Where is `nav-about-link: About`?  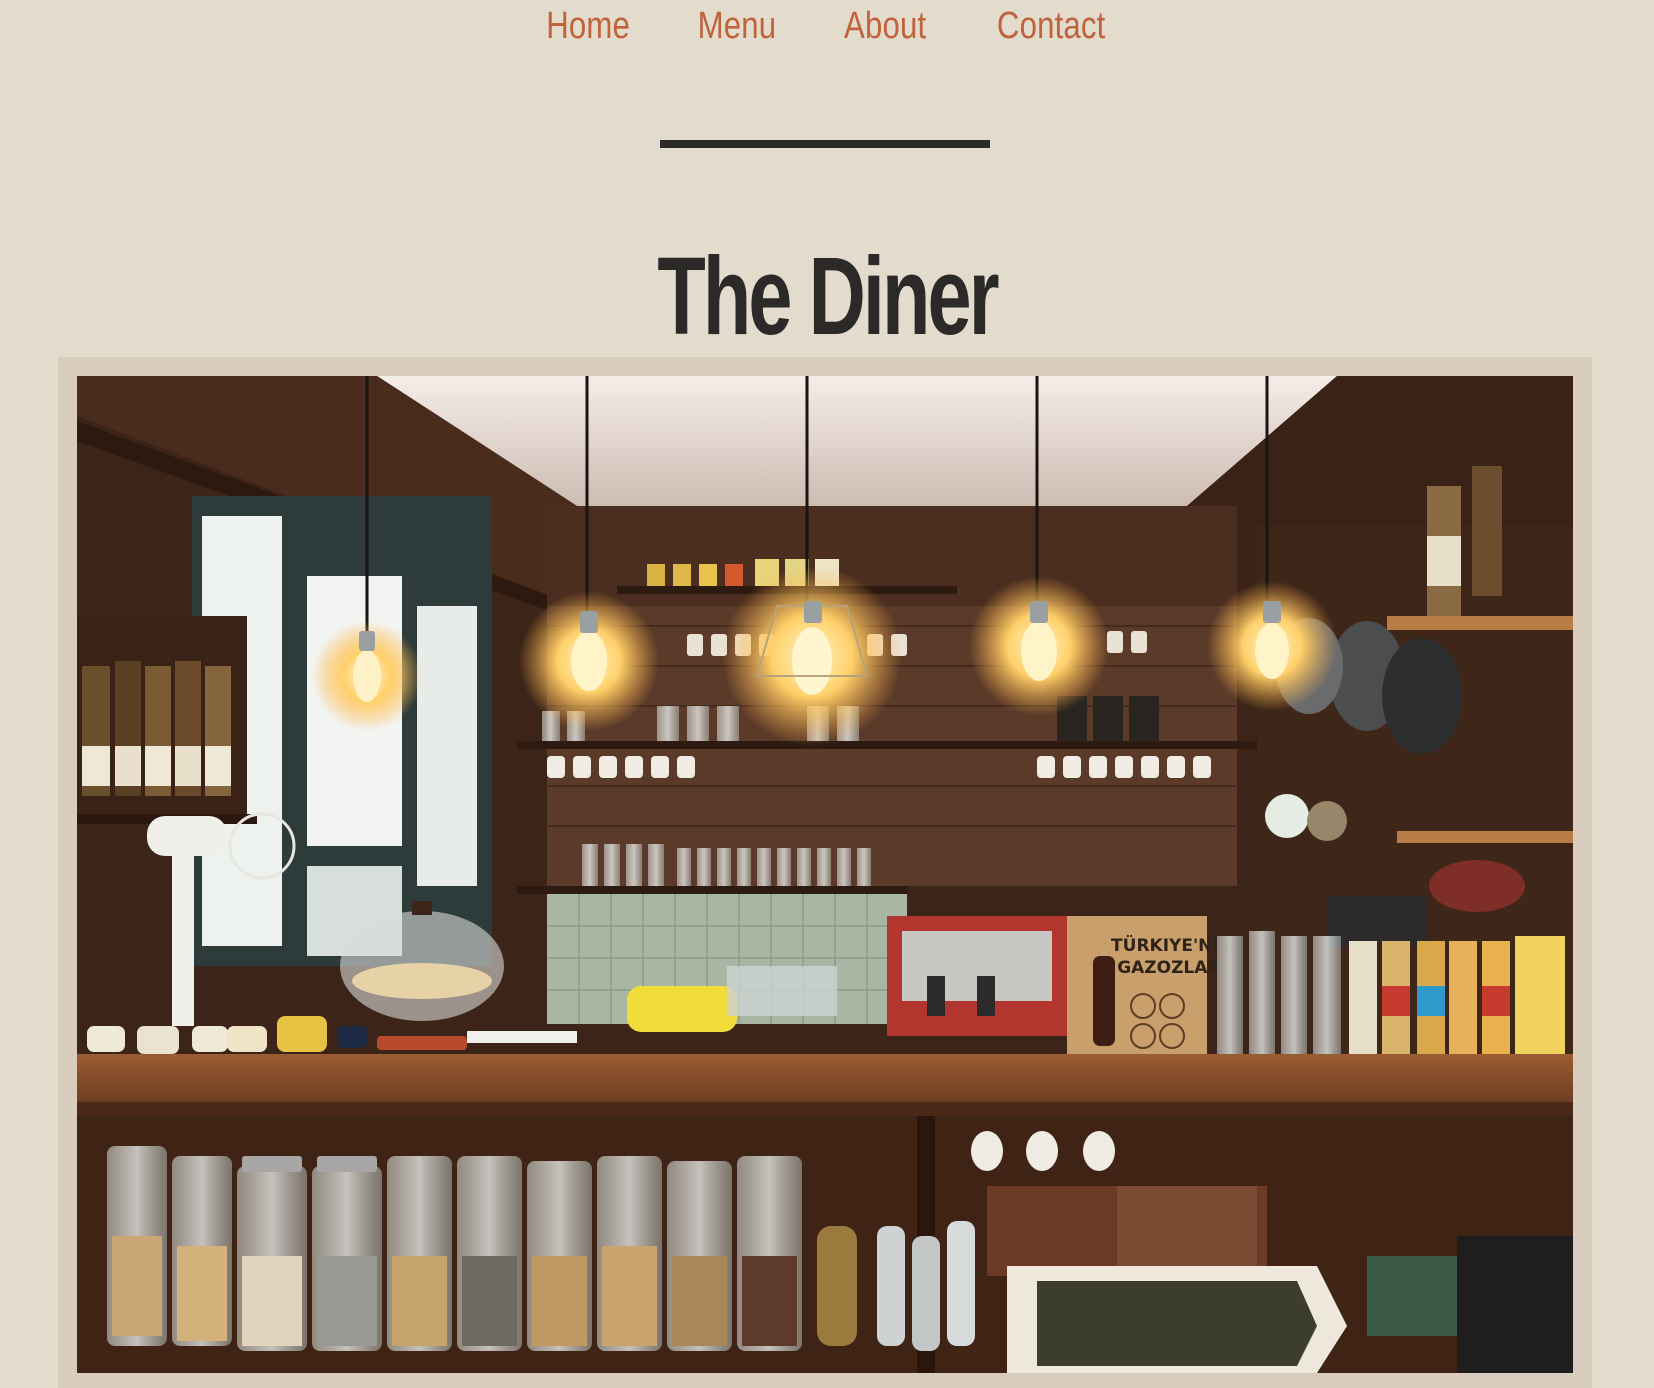
nav-about-link: About is located at coordinates (885, 26).